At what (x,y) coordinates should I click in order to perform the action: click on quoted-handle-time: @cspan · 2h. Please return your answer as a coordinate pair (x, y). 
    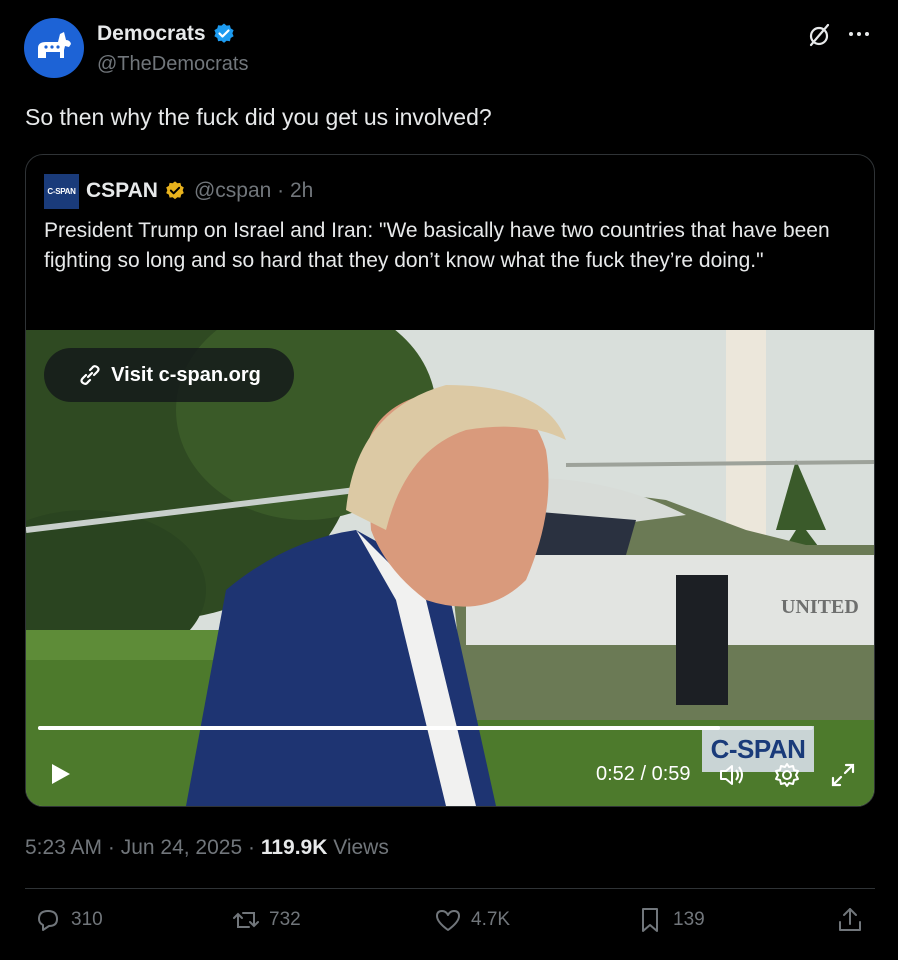
    Looking at the image, I should click on (253, 191).